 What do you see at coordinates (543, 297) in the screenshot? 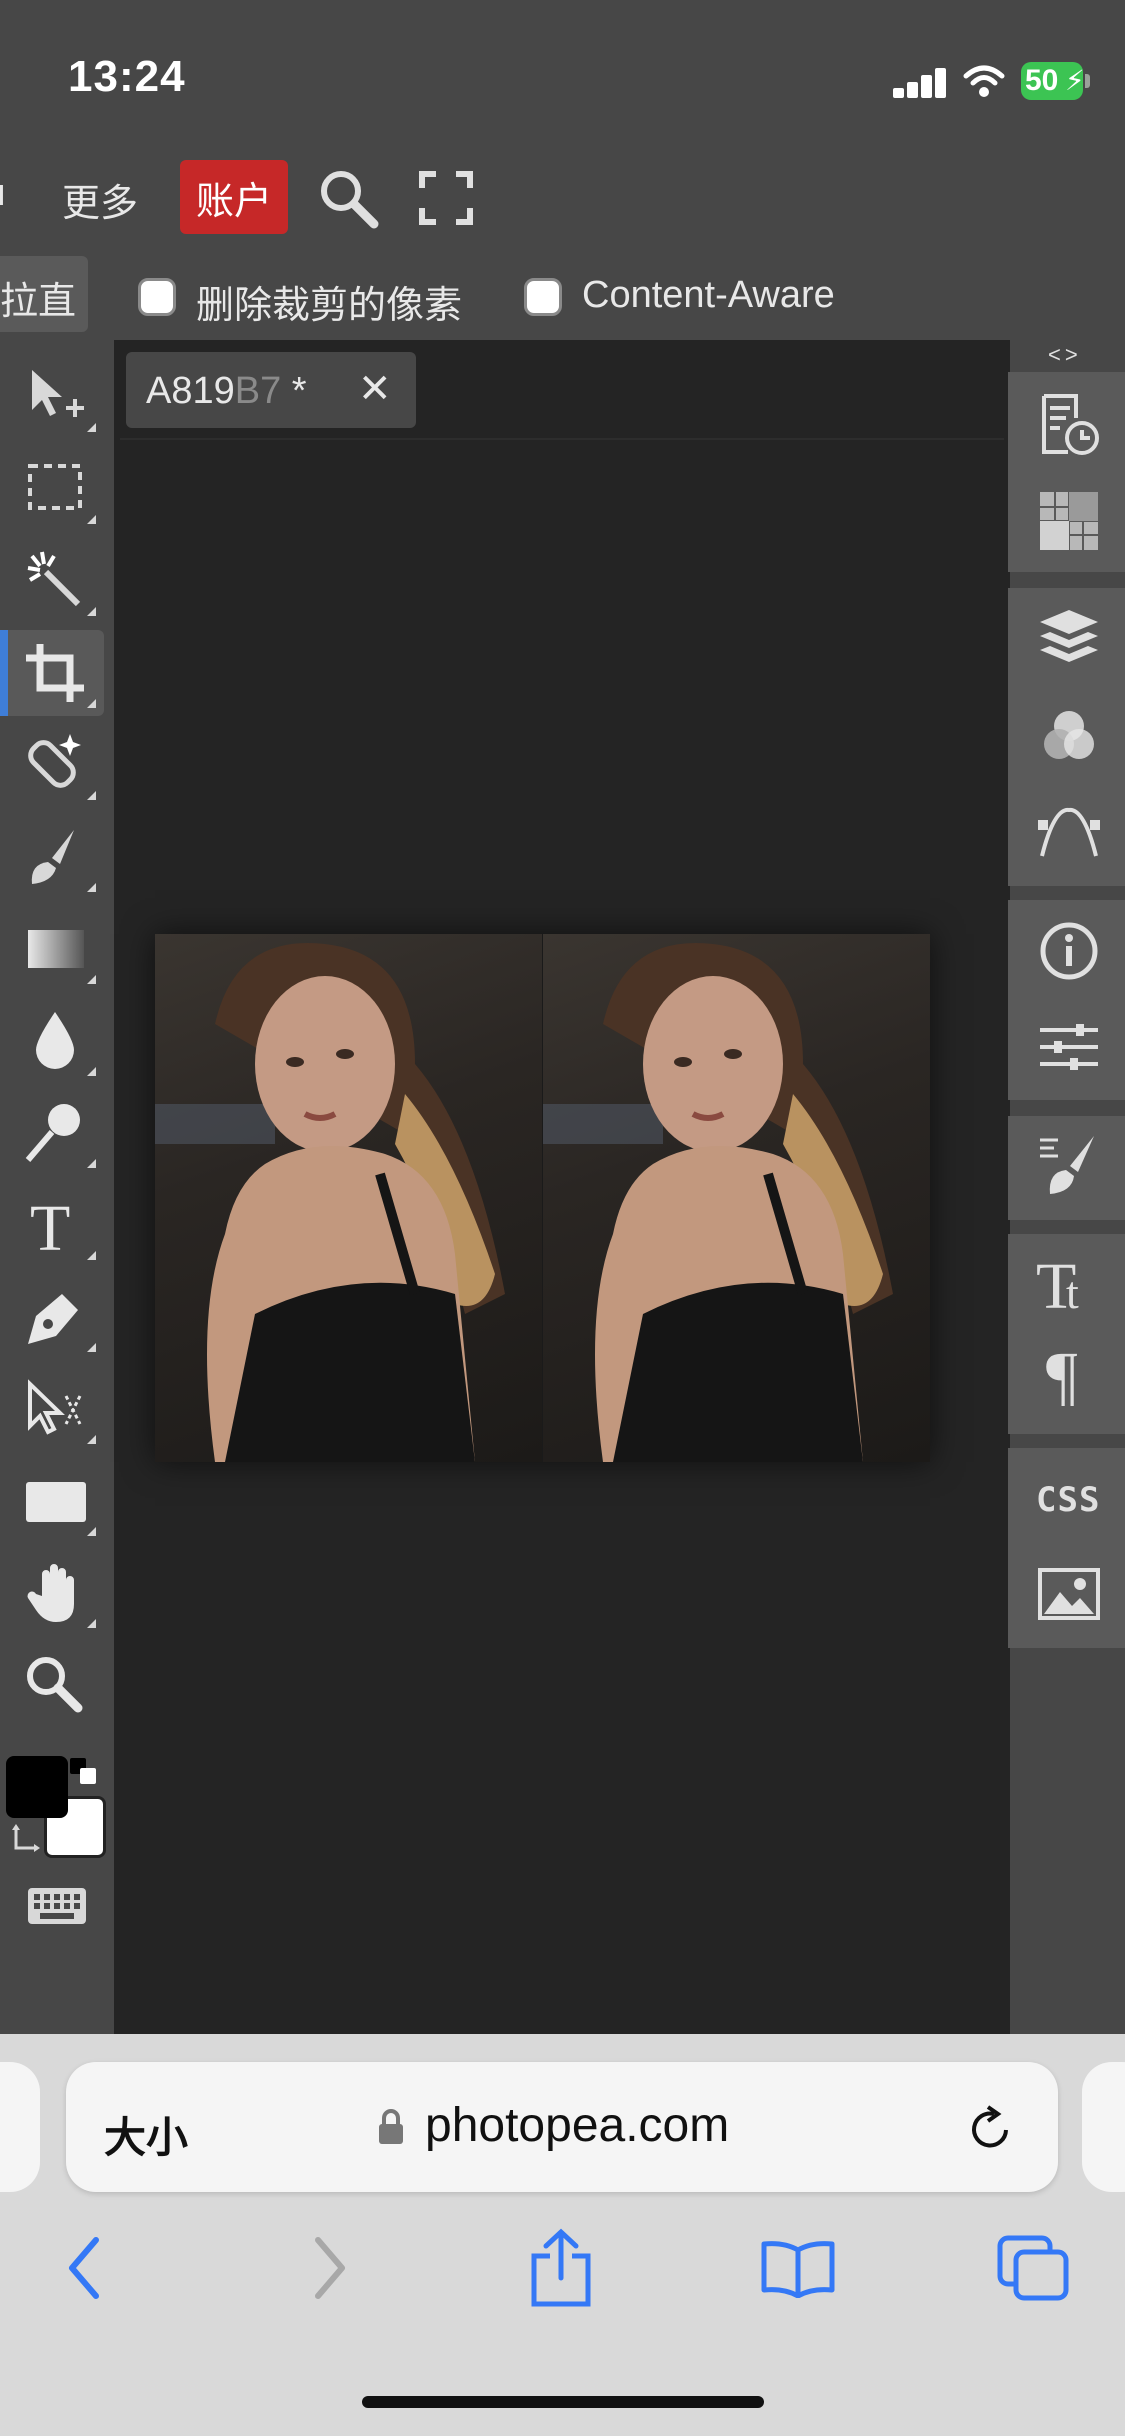
I see `content-aware-checkbox` at bounding box center [543, 297].